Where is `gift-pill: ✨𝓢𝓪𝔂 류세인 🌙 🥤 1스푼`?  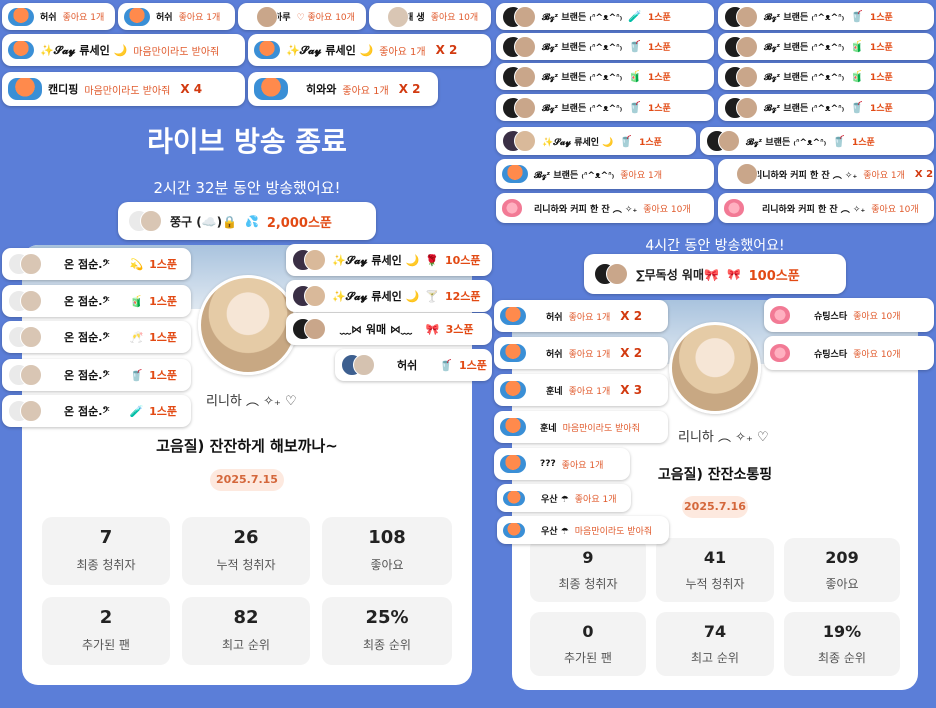 gift-pill: ✨𝓢𝓪𝔂 류세인 🌙 🥤 1스푼 is located at coordinates (596, 141).